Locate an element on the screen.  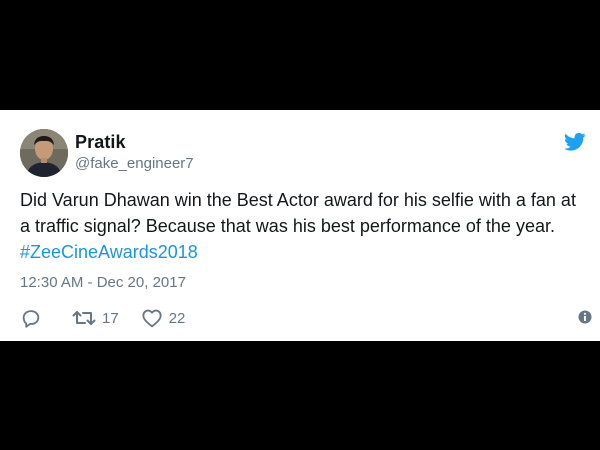
reply-icon is located at coordinates (31, 319).